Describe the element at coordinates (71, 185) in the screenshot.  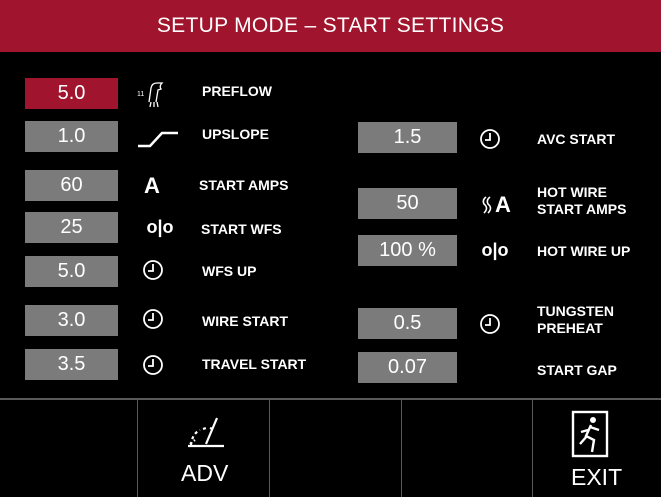
I see `start-amps-value: 60` at that location.